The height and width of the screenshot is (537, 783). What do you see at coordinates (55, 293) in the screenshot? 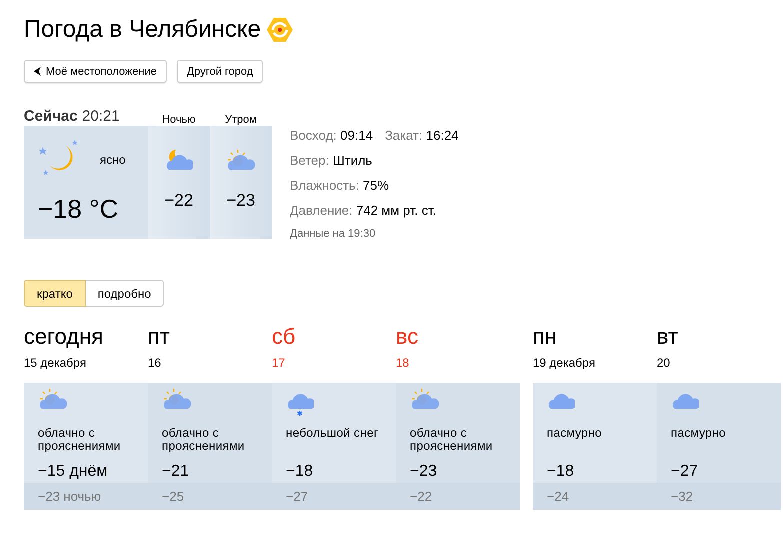
I see `view-tab: кратко` at bounding box center [55, 293].